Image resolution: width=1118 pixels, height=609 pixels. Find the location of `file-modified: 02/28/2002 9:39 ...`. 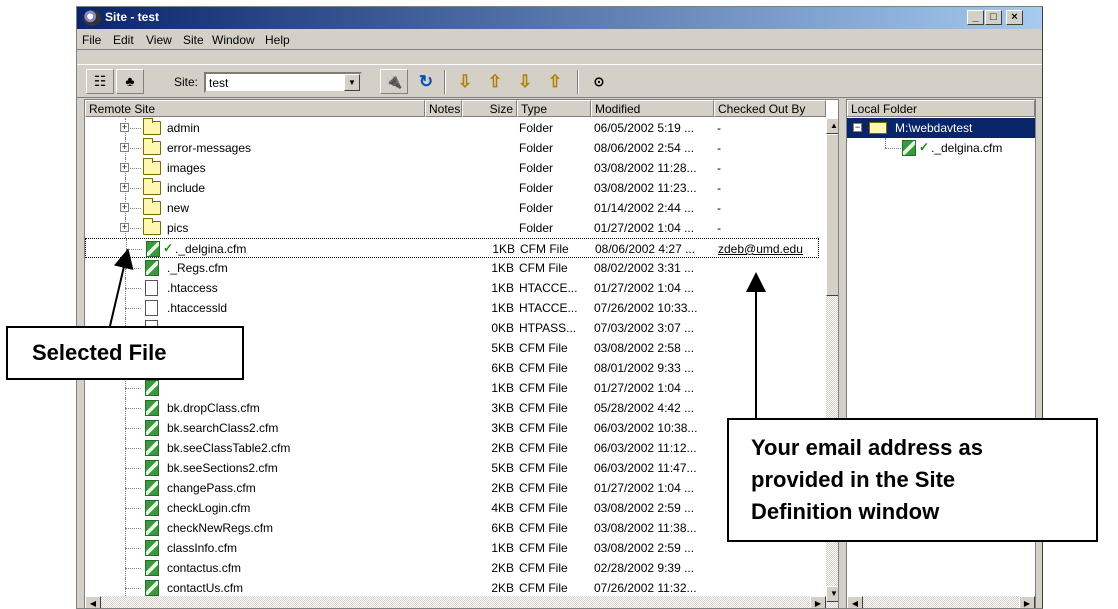

file-modified: 02/28/2002 9:39 ... is located at coordinates (644, 568).